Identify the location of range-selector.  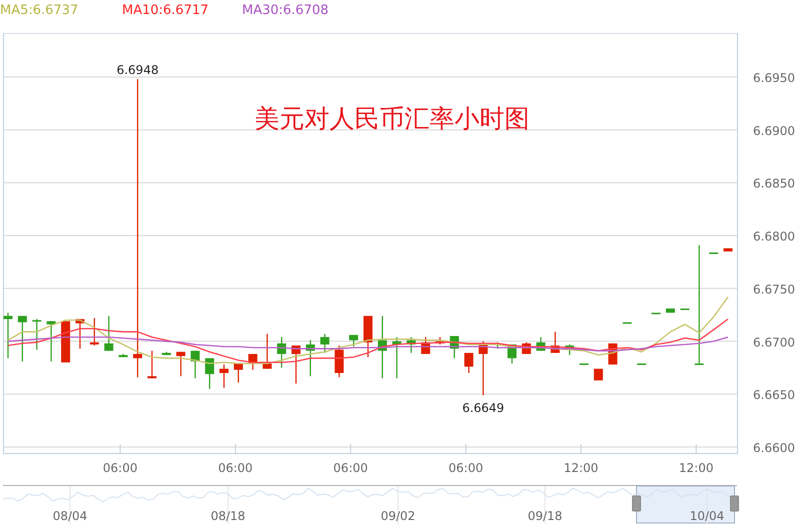
(685, 505).